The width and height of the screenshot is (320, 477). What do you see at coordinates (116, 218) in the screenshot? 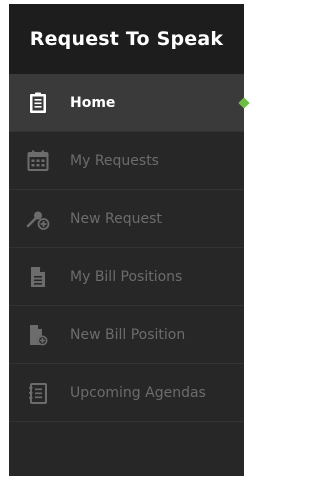
I see `nav-item-label: New Request` at bounding box center [116, 218].